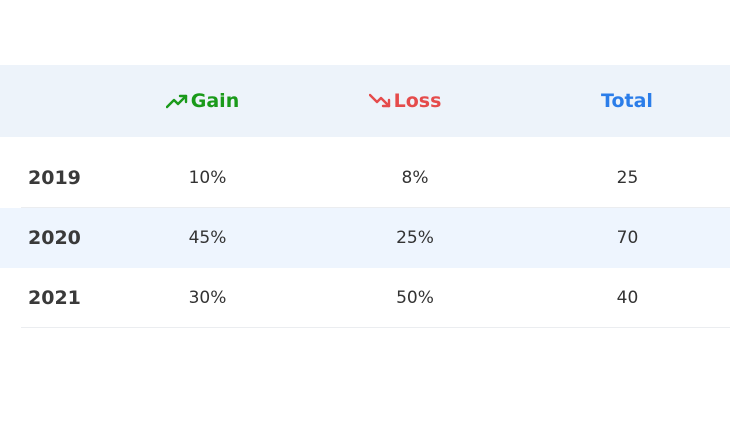 Image resolution: width=730 pixels, height=447 pixels. I want to click on row-year: 2019, so click(54, 178).